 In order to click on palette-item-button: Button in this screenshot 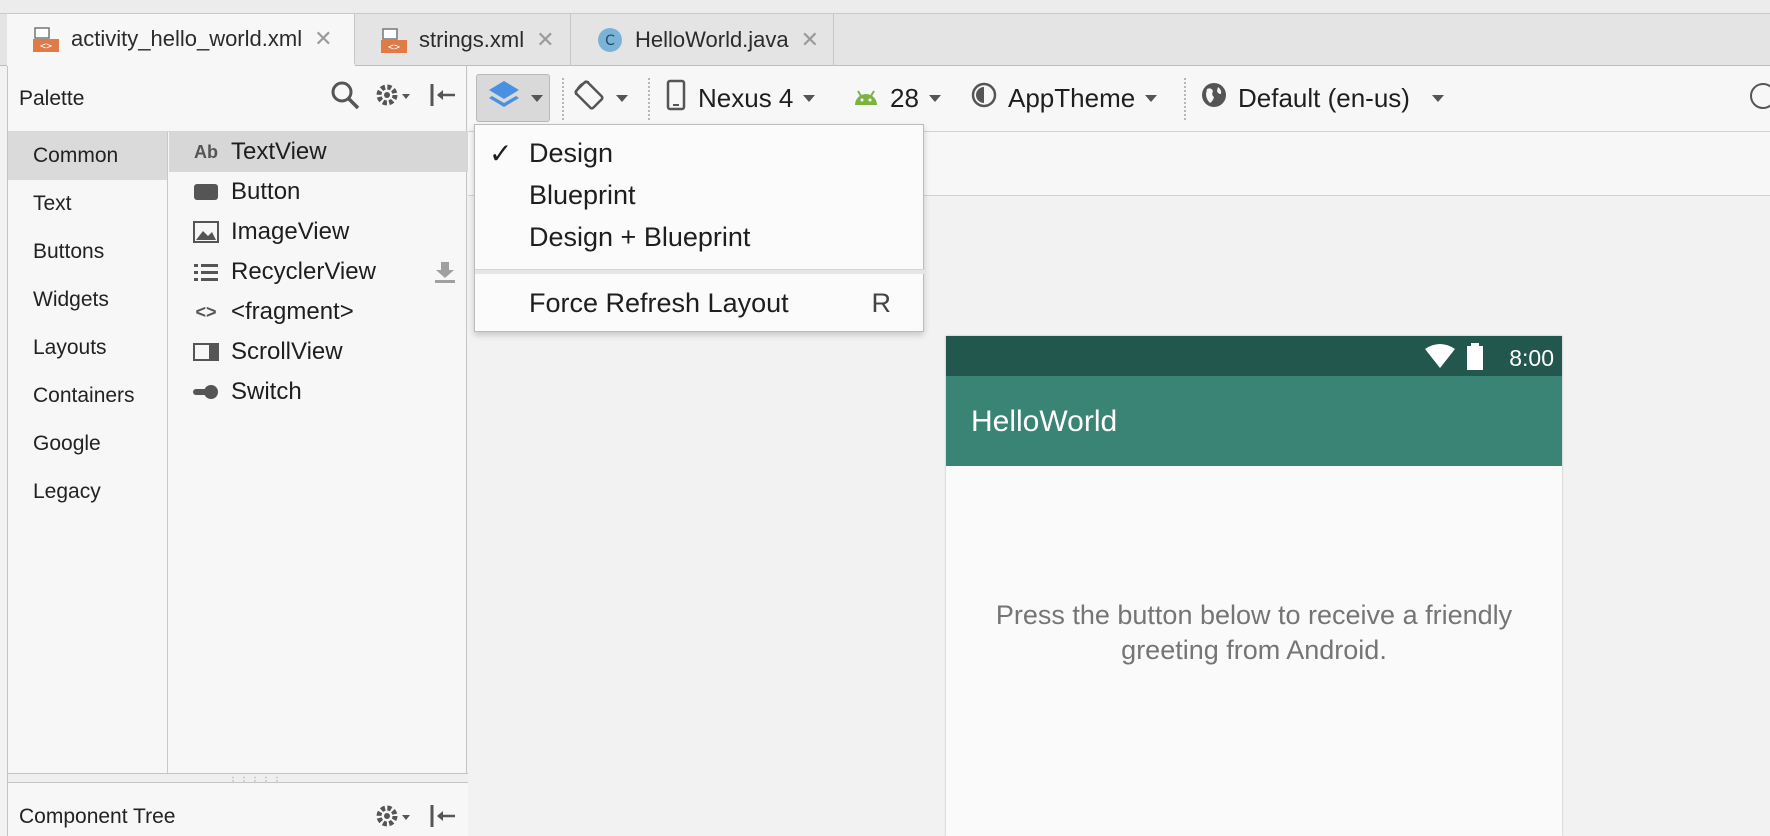, I will do `click(318, 192)`.